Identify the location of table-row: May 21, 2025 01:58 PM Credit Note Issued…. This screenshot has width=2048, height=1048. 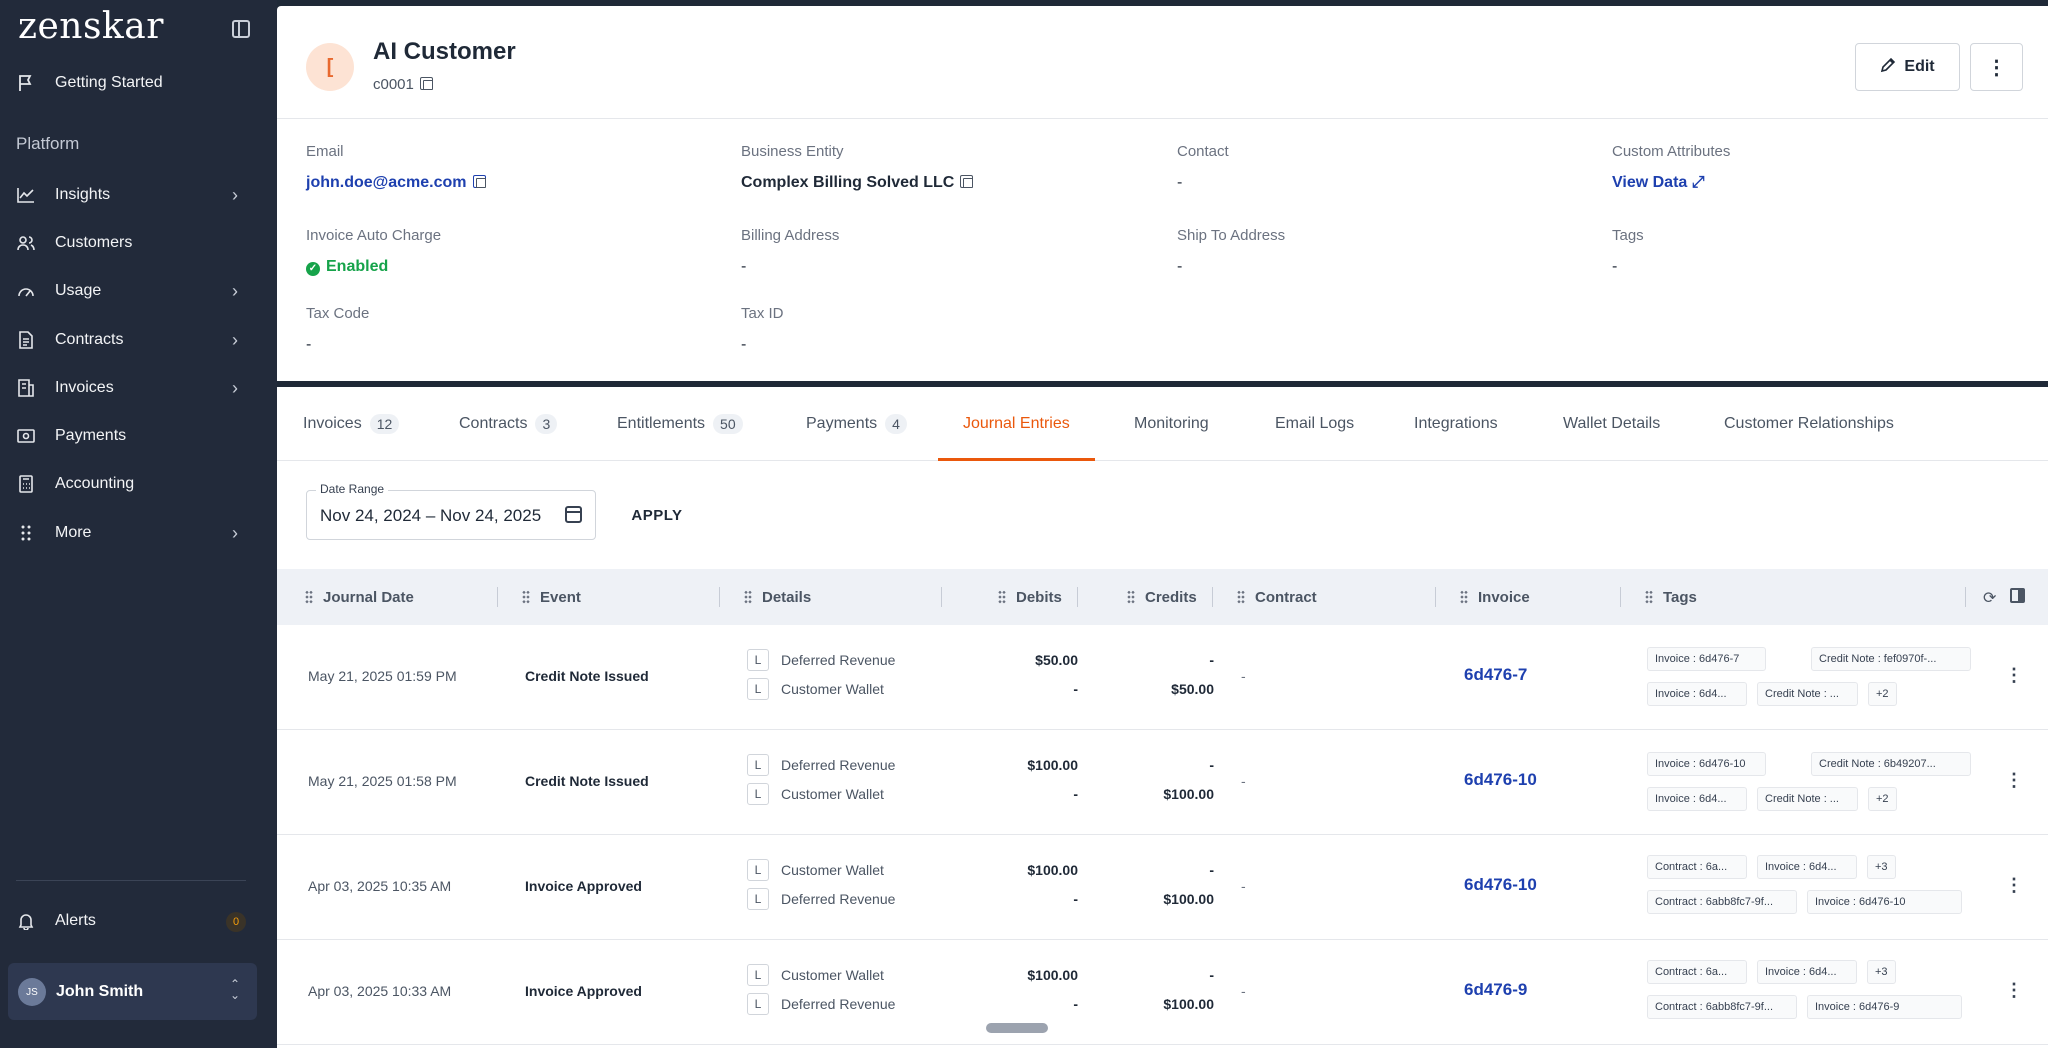
(1162, 782).